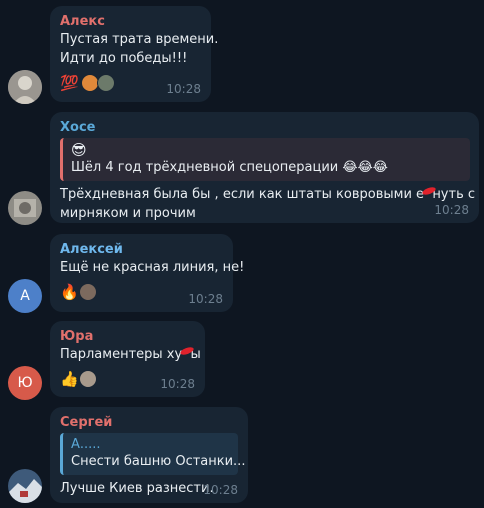 The image size is (484, 508). Describe the element at coordinates (229, 167) in the screenshot. I see `quote-text: Шёл 4 год трёхдневной спецоперации 😂😂😂` at that location.